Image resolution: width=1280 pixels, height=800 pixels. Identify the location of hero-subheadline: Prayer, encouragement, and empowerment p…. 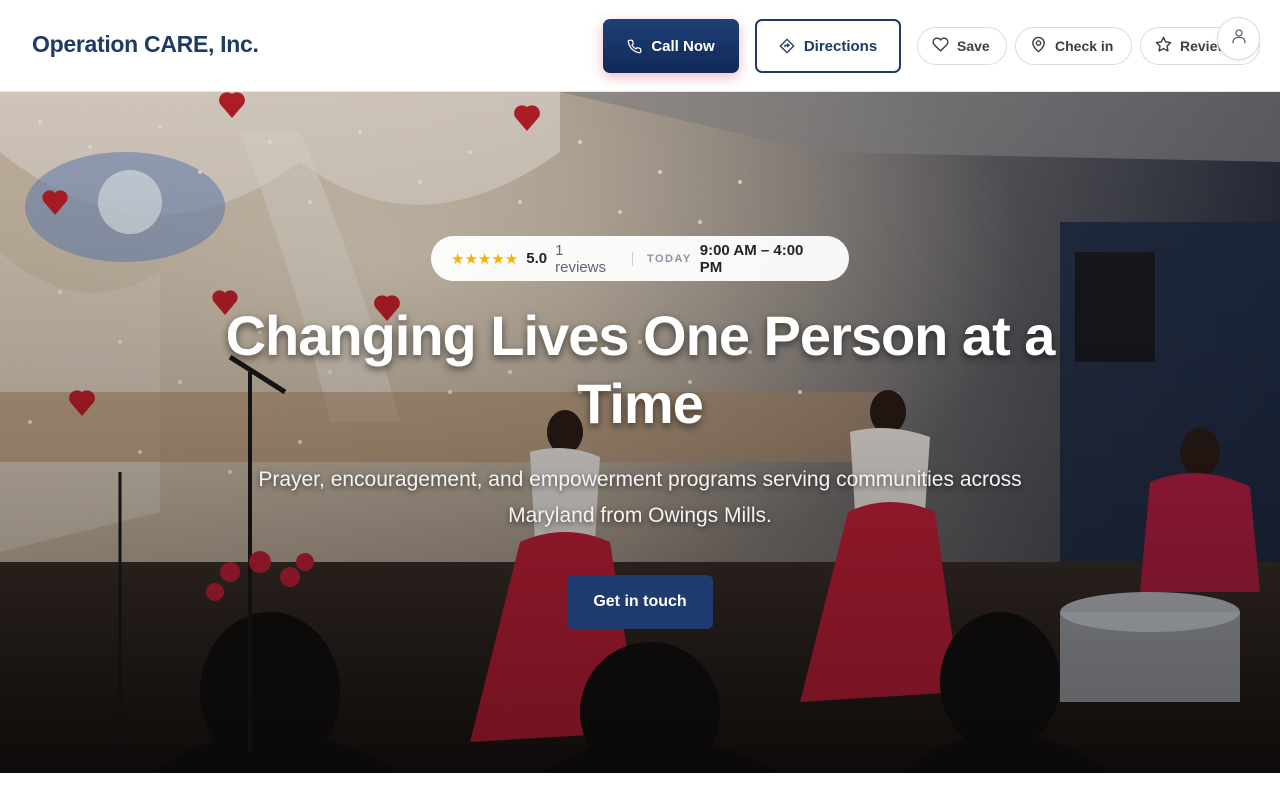
(640, 497).